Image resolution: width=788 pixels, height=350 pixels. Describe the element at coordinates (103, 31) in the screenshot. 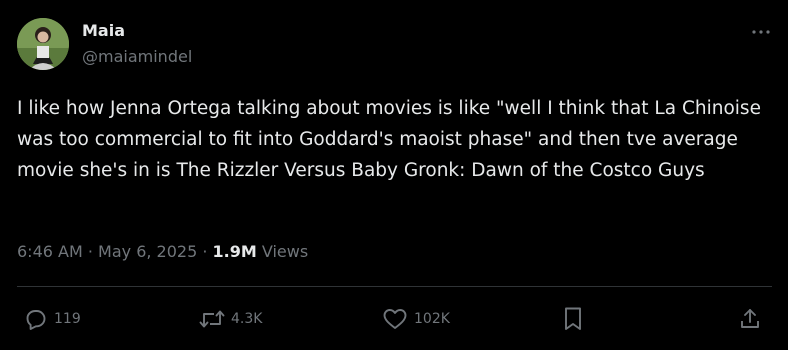

I see `author-name: Maia` at that location.